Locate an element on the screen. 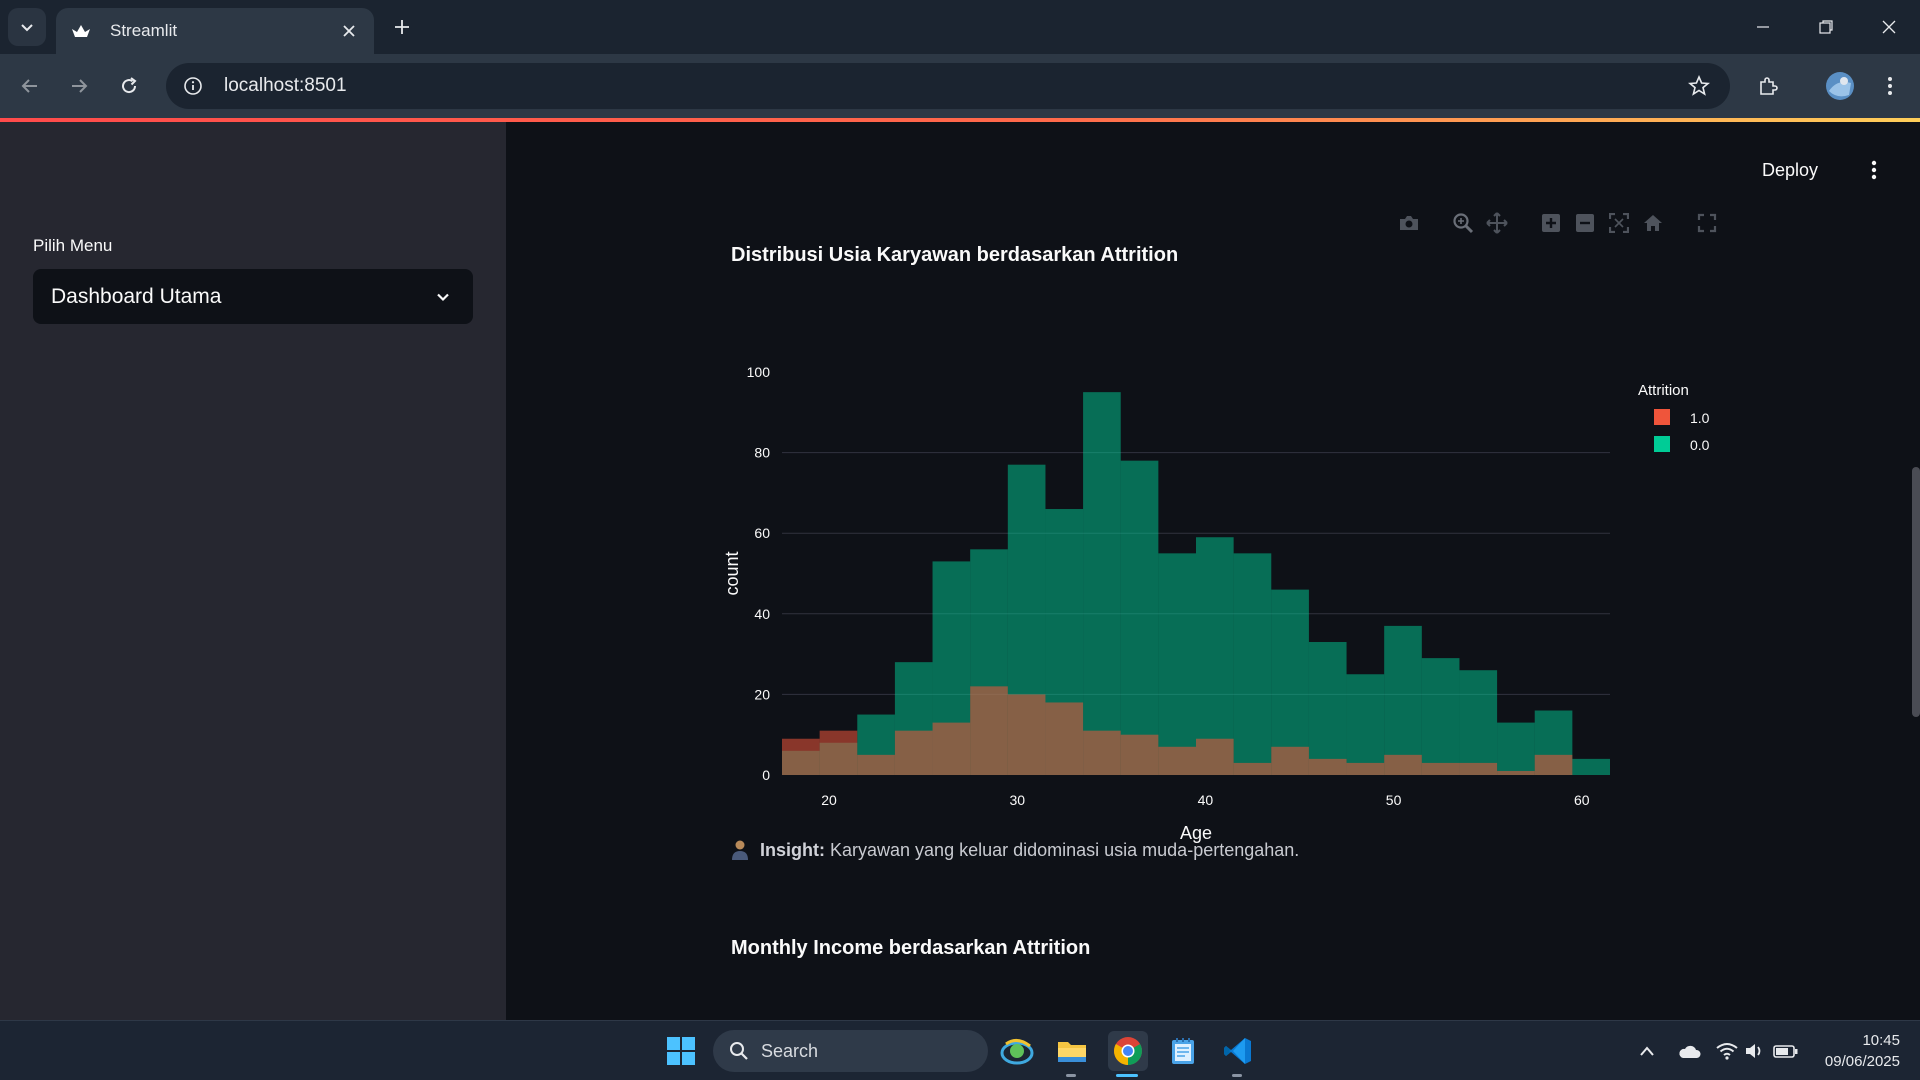 The width and height of the screenshot is (1920, 1080). close-window-icon is located at coordinates (1889, 27).